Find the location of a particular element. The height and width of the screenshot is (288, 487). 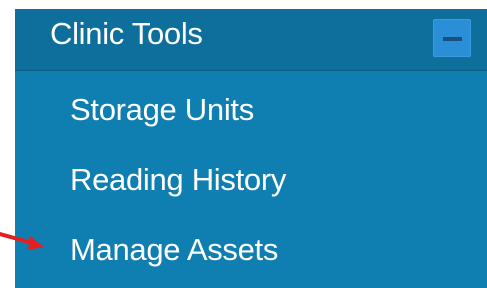

red-arrow-icon is located at coordinates (22, 241).